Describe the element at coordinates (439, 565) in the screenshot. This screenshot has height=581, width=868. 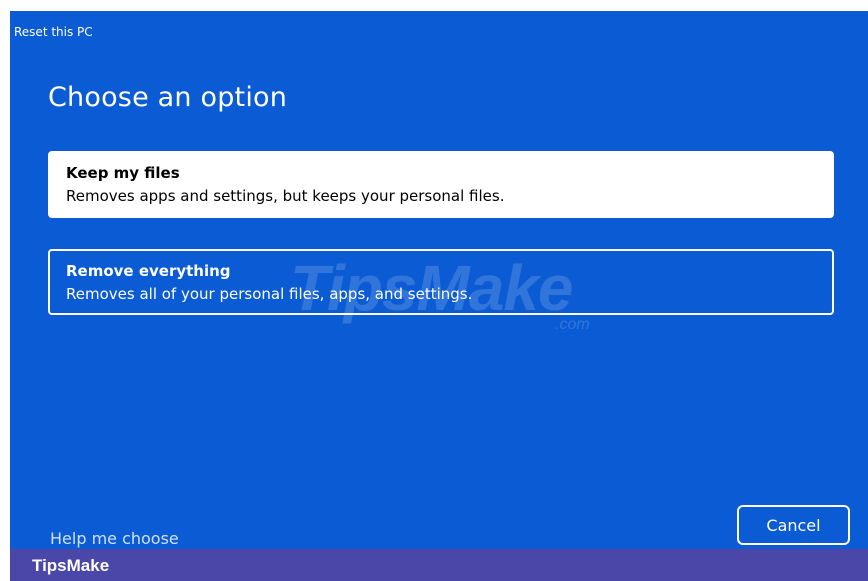
I see `brand-bar: TipsMake` at that location.